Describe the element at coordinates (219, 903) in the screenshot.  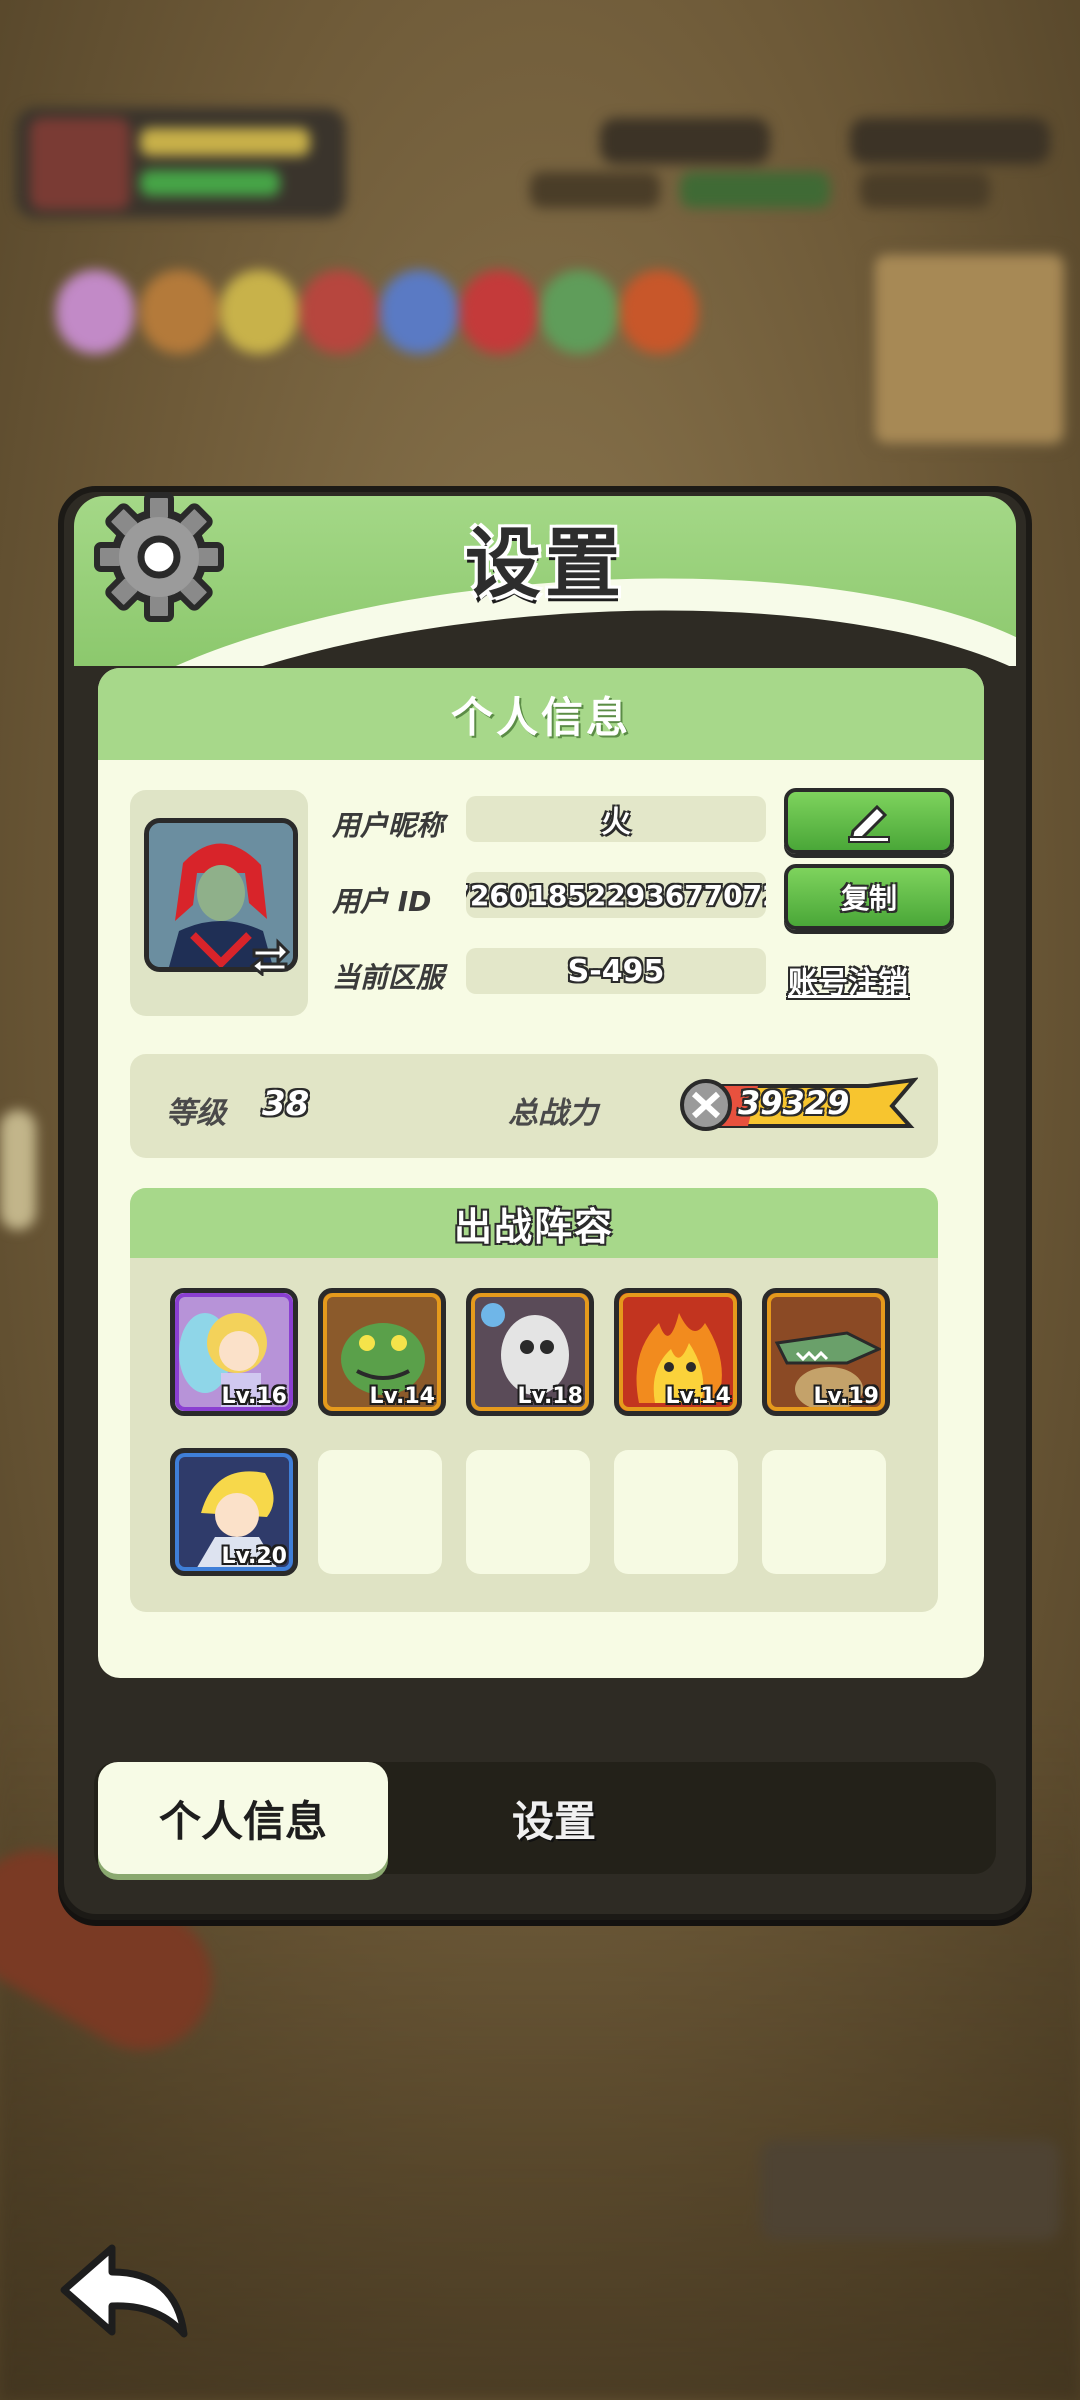
I see `profile-avatar-box` at that location.